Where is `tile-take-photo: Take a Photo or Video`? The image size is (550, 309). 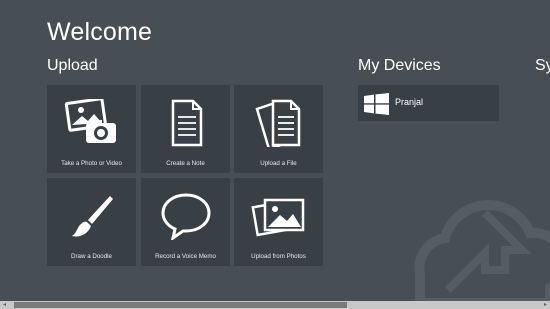 tile-take-photo: Take a Photo or Video is located at coordinates (91, 129).